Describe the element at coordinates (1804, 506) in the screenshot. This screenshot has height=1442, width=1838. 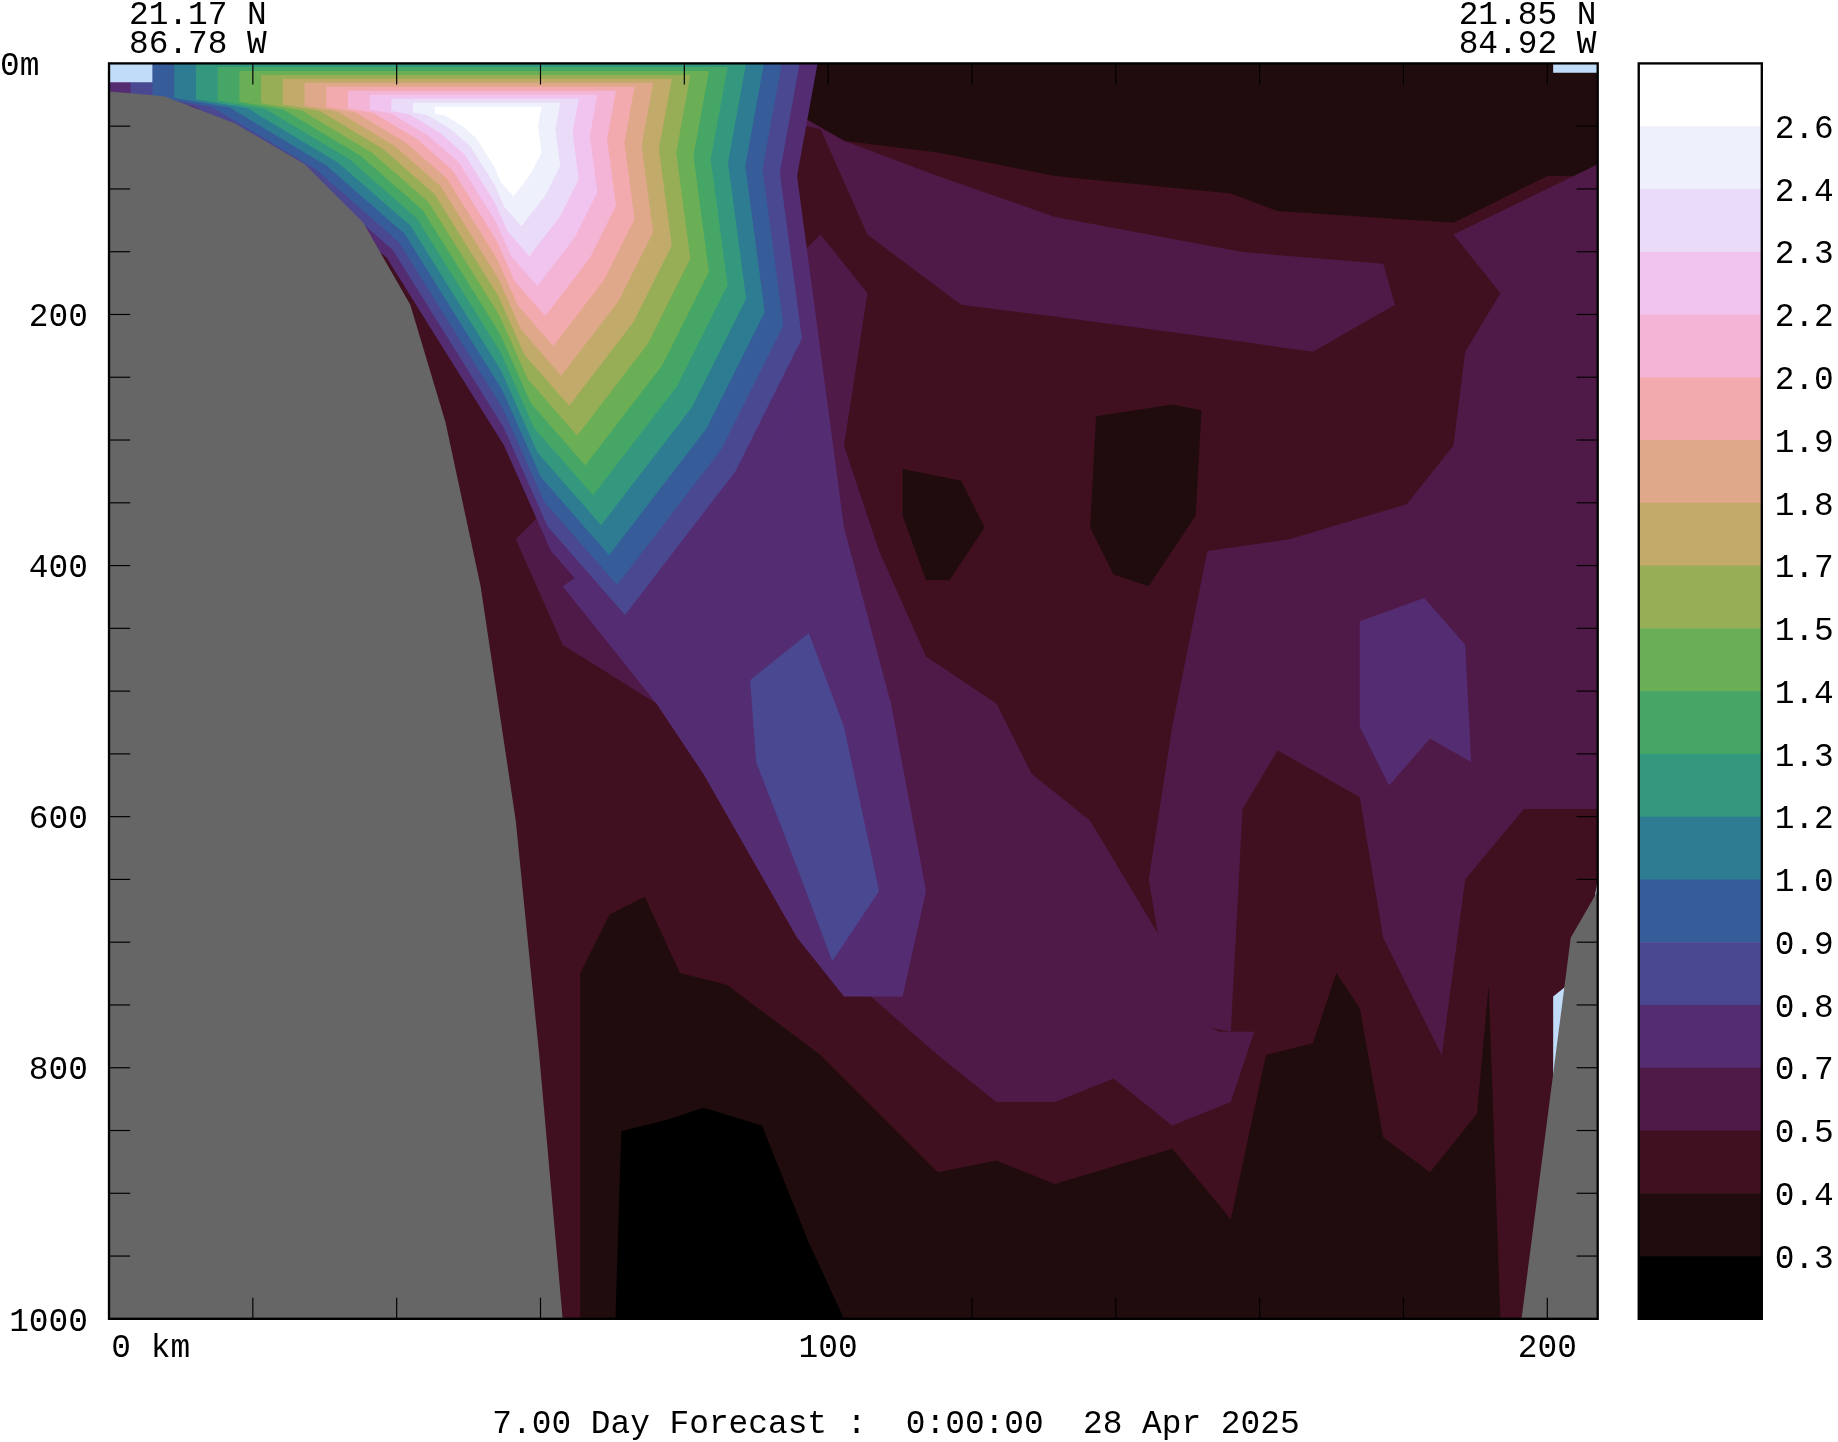
I see `colorbar-label: 1.8` at that location.